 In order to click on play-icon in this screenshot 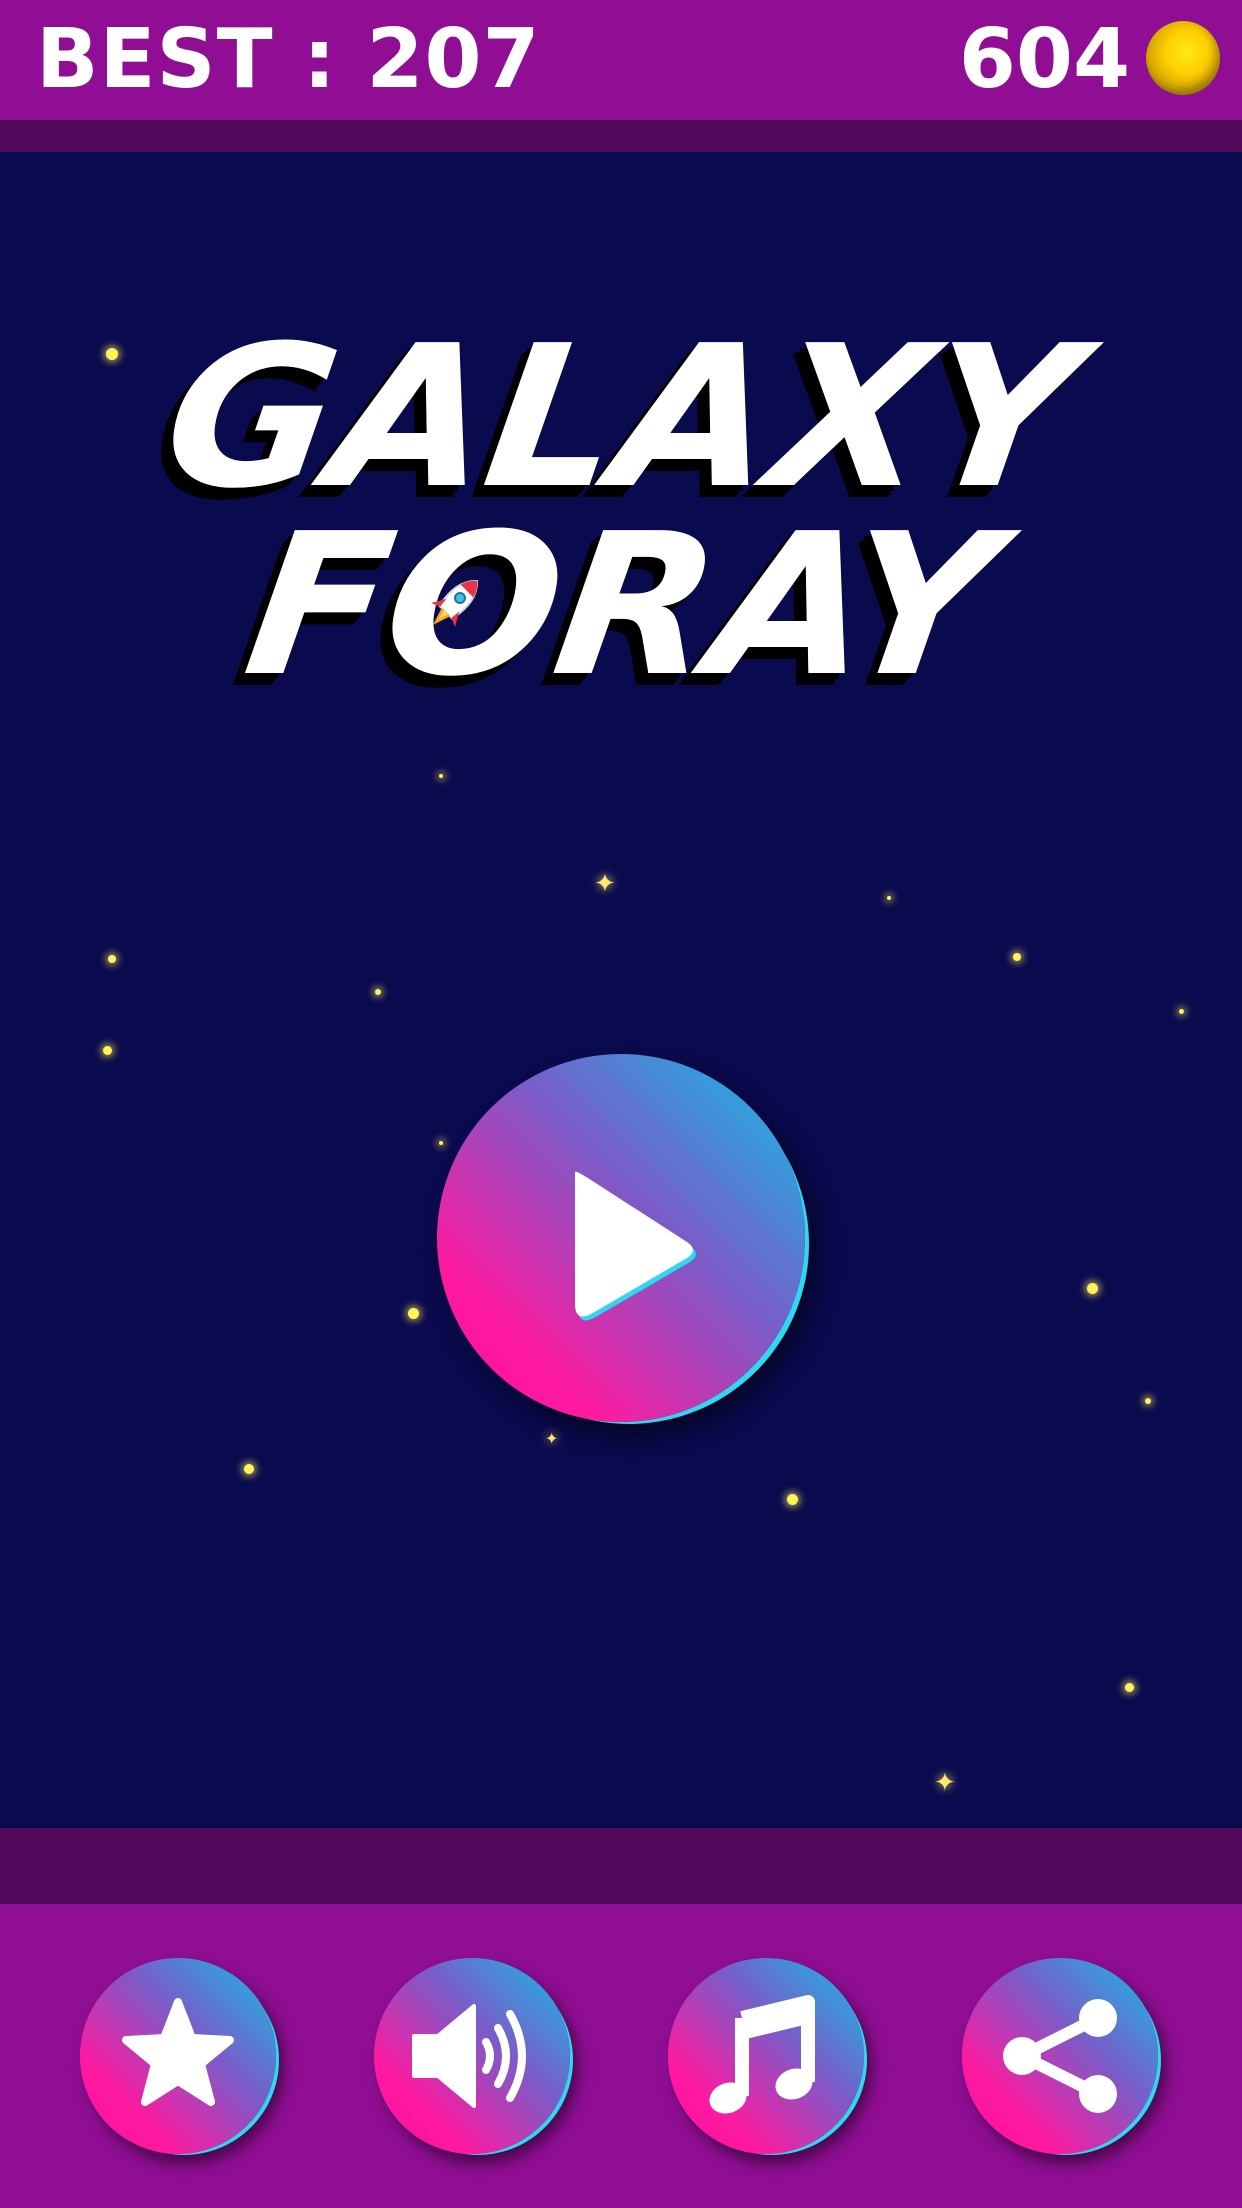, I will do `click(635, 1246)`.